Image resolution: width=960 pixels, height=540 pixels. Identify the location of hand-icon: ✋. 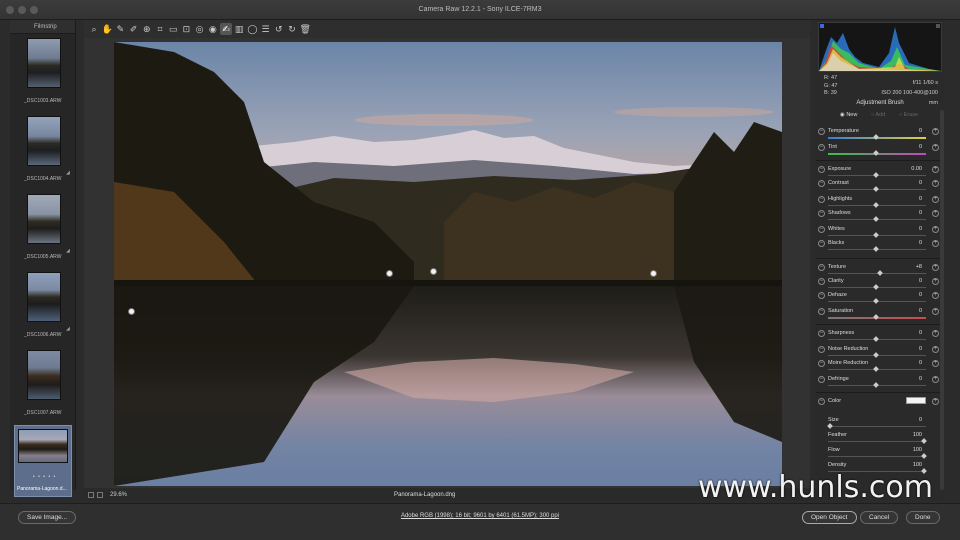
(107, 29).